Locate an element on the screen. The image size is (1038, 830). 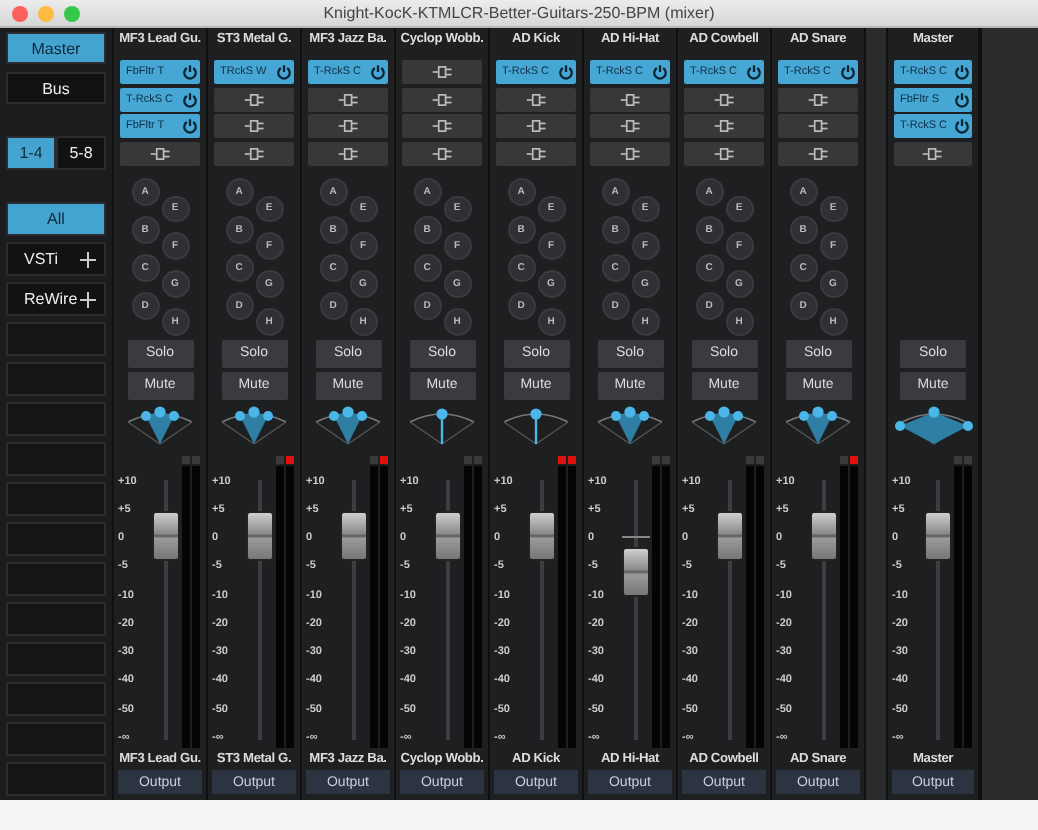
pan-knob-drawing is located at coordinates (933, 425).